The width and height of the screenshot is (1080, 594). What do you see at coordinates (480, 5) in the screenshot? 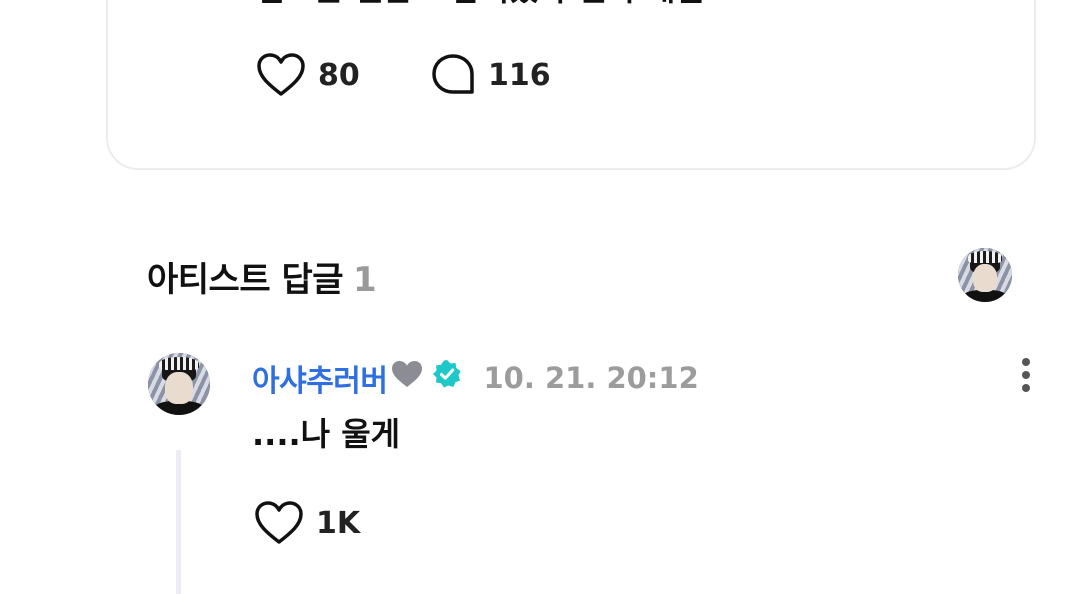
I see `post-text: 김도훈 팬한 보람이있다 진짜 매일` at bounding box center [480, 5].